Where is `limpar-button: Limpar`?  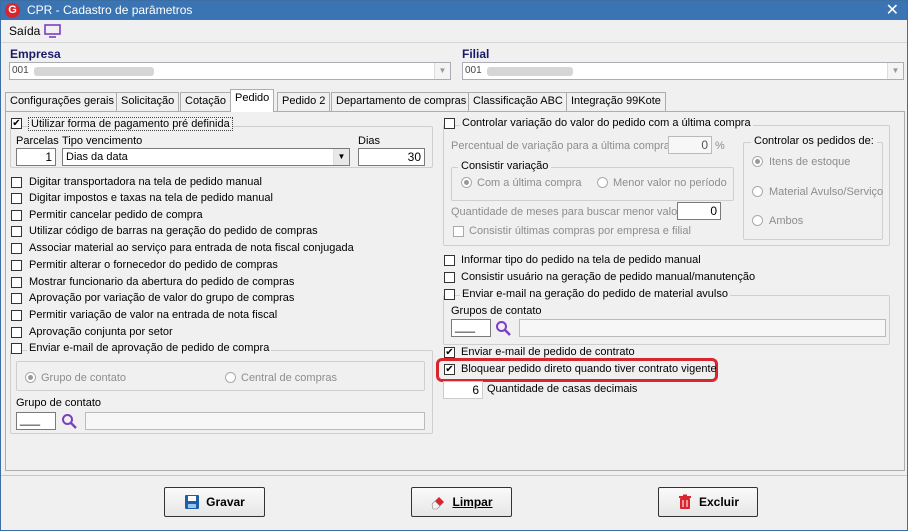
limpar-button: Limpar is located at coordinates (461, 502).